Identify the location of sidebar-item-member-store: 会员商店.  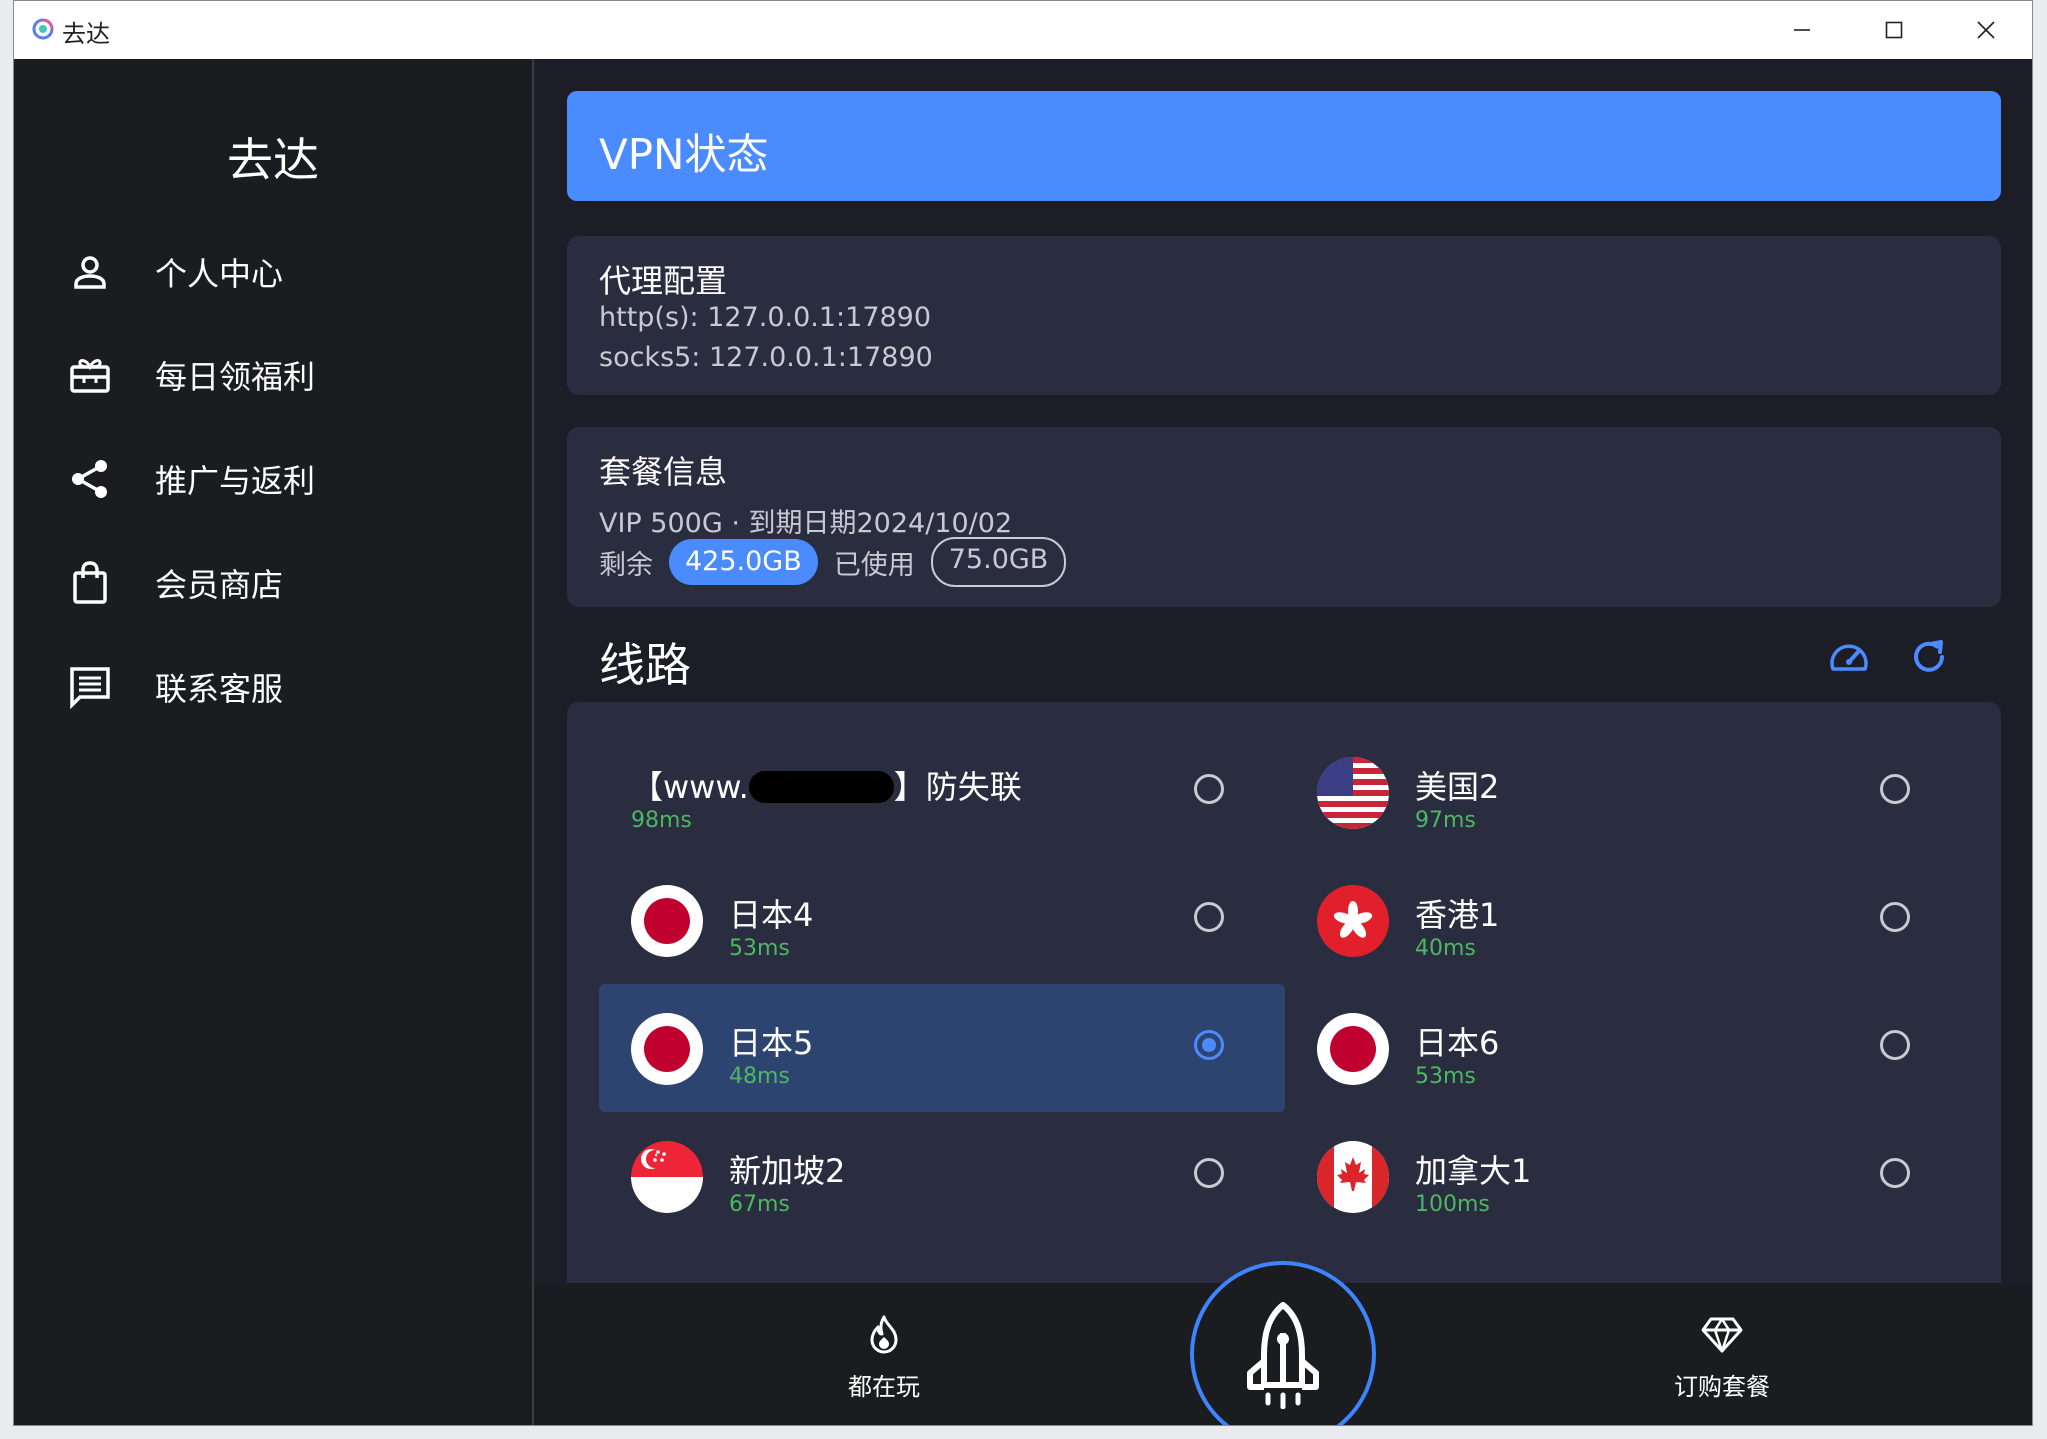
(173, 583).